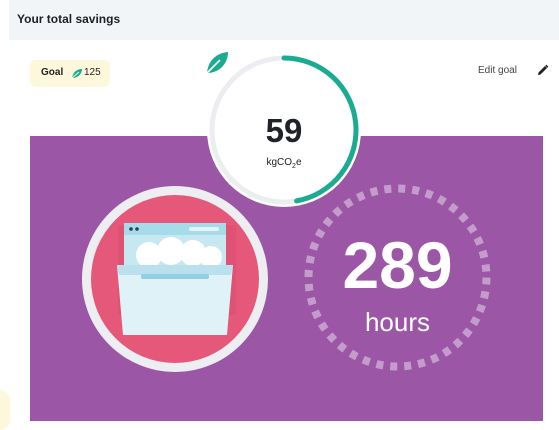 The image size is (559, 430). What do you see at coordinates (298, 162) in the screenshot?
I see `co2-unit-tail: e` at bounding box center [298, 162].